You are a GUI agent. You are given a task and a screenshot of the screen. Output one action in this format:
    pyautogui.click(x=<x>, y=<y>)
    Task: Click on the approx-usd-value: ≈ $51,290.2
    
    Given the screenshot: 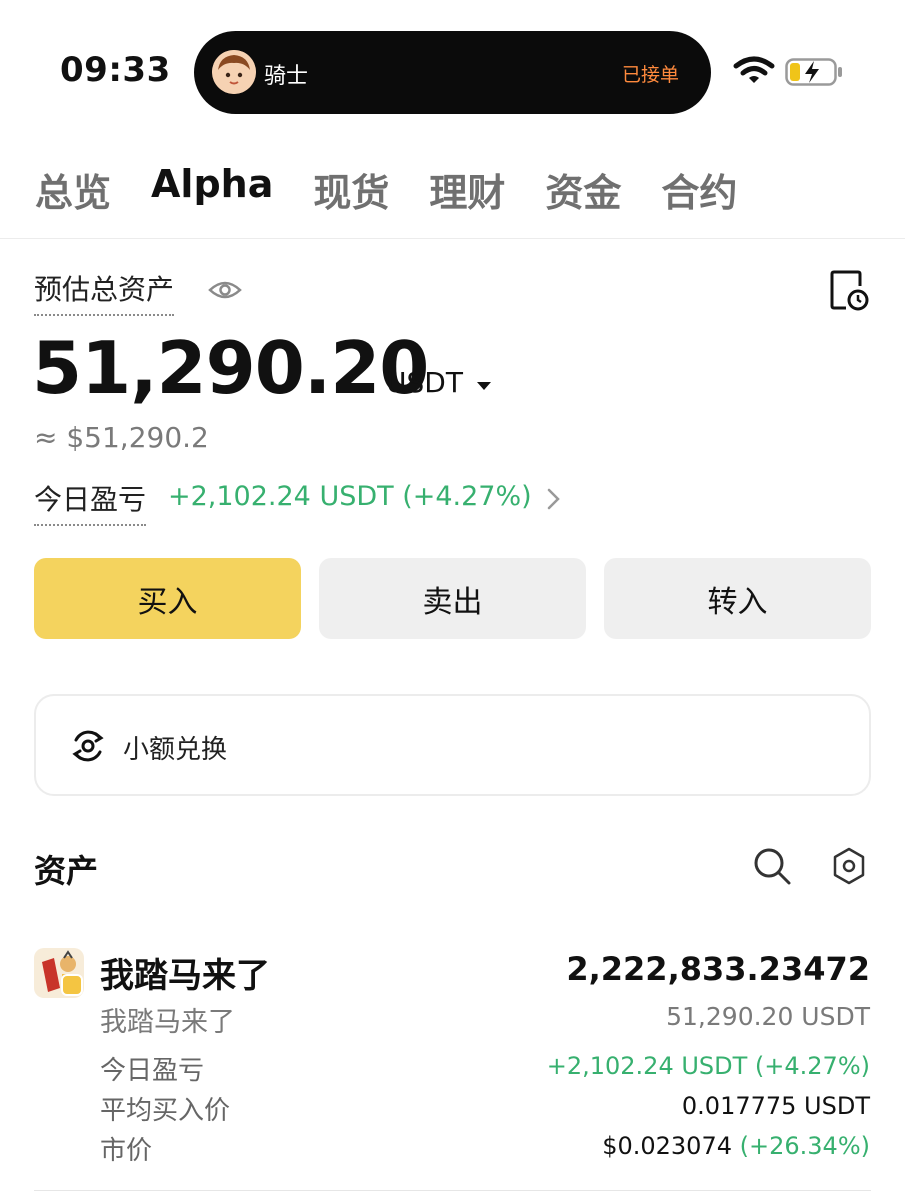 What is the action you would take?
    pyautogui.click(x=121, y=437)
    